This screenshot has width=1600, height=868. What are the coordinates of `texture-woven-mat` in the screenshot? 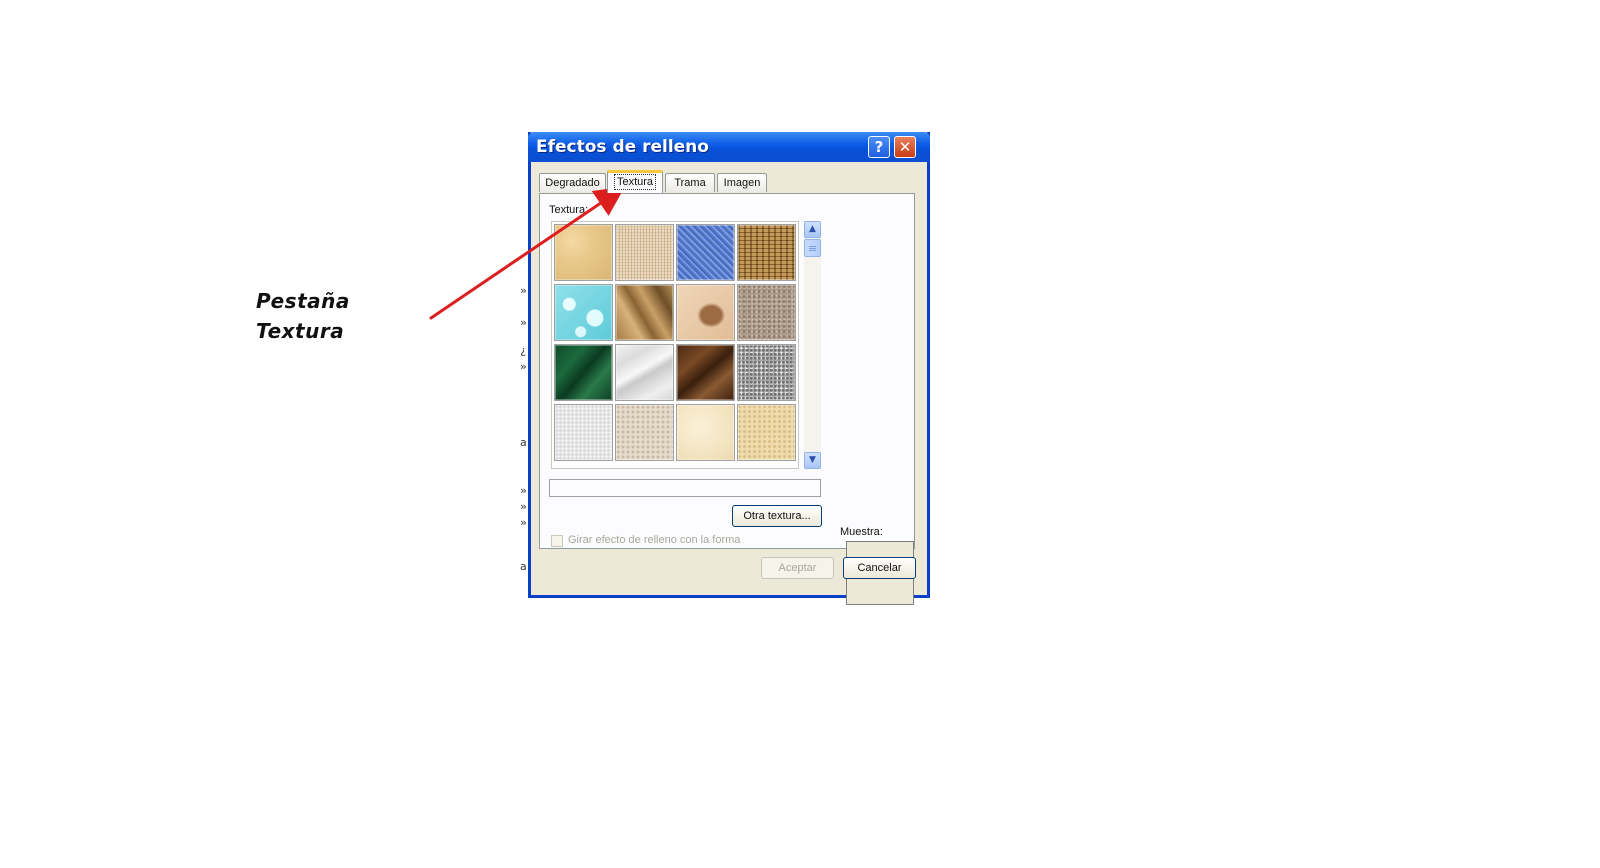 It's located at (766, 252).